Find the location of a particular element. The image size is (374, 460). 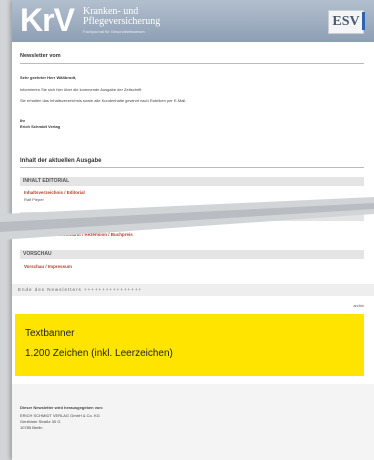

logo-line-3: Fachjournal für Gesundheitswesen is located at coordinates (114, 31).